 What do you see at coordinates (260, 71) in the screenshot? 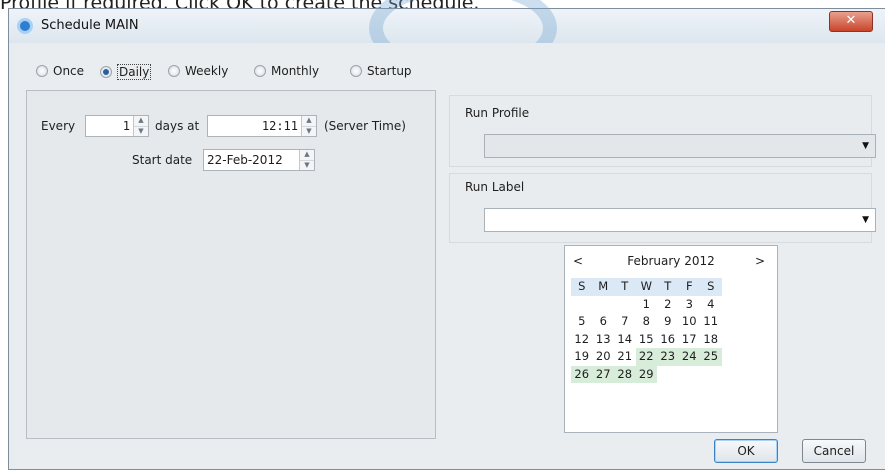
I see `radio-monthly-indicator` at bounding box center [260, 71].